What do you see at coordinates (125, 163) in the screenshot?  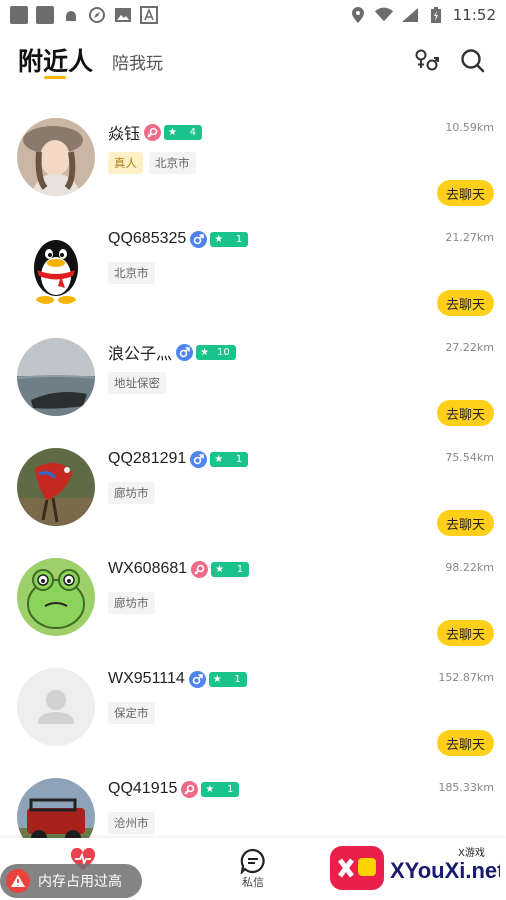 I see `verified-tag: 真人` at bounding box center [125, 163].